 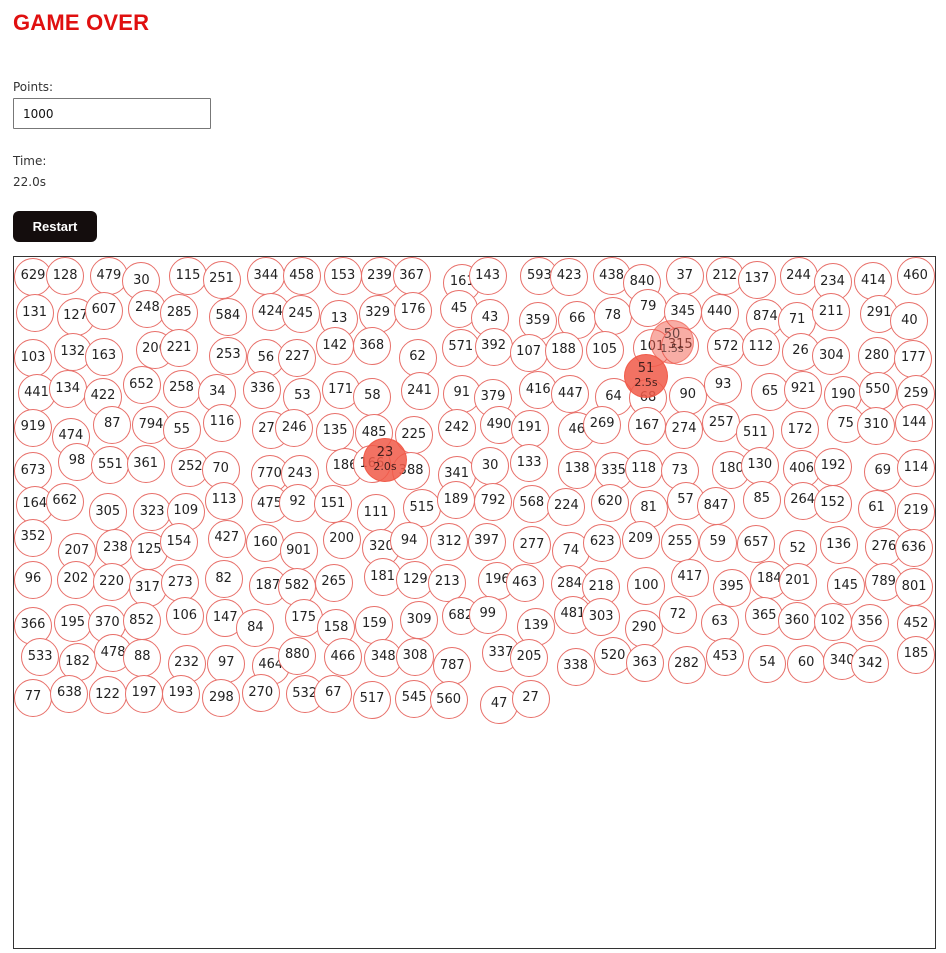 I want to click on game-circle: 533, so click(x=40, y=657).